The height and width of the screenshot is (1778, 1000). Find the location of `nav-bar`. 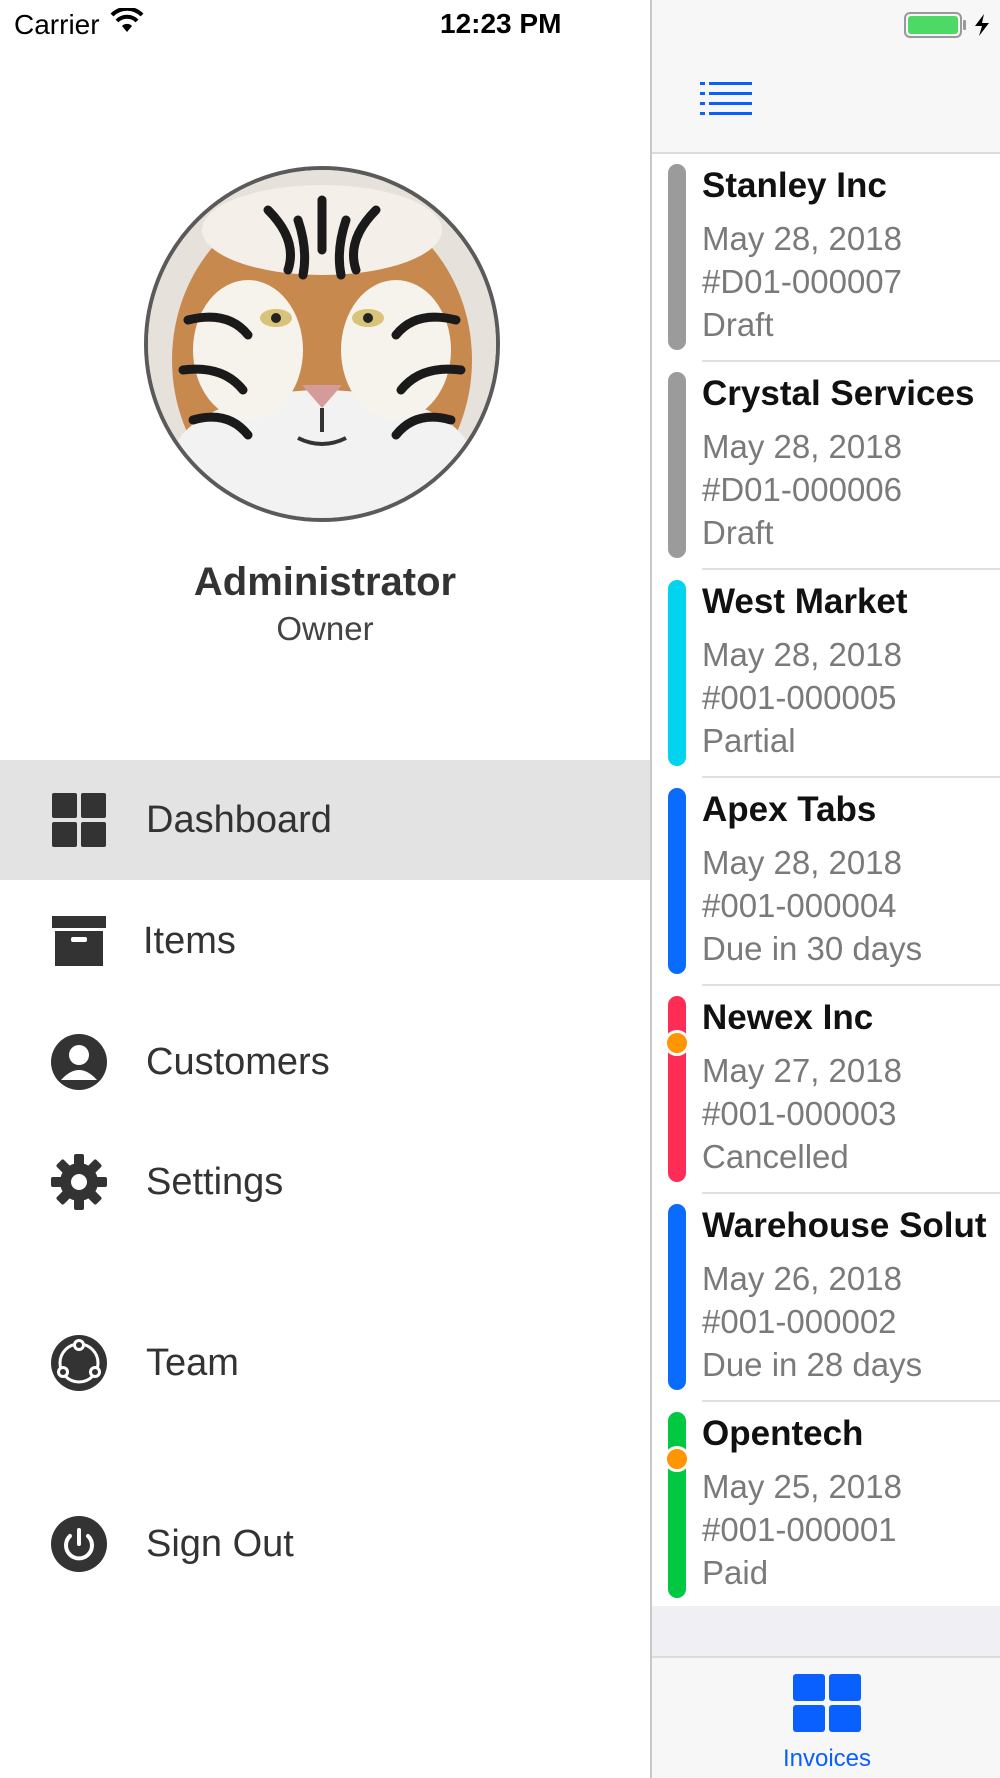

nav-bar is located at coordinates (826, 77).